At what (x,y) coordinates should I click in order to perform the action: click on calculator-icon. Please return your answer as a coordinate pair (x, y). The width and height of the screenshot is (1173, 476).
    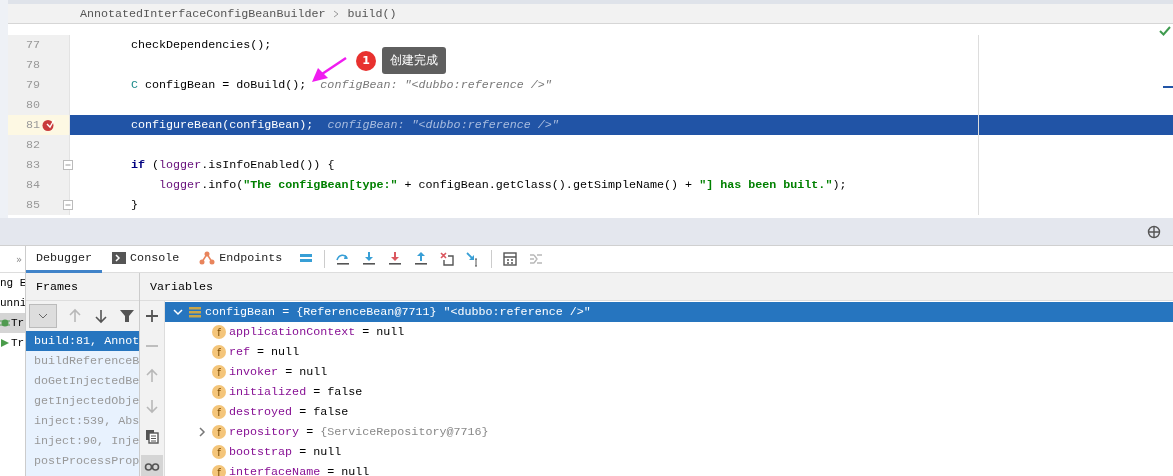
    Looking at the image, I should click on (510, 259).